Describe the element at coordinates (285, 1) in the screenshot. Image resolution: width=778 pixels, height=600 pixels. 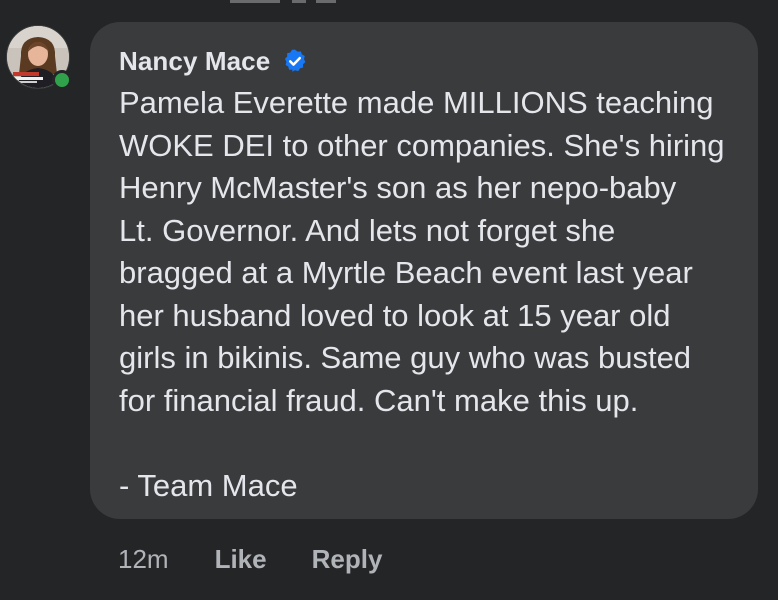
I see `previous-actions-fragment` at that location.